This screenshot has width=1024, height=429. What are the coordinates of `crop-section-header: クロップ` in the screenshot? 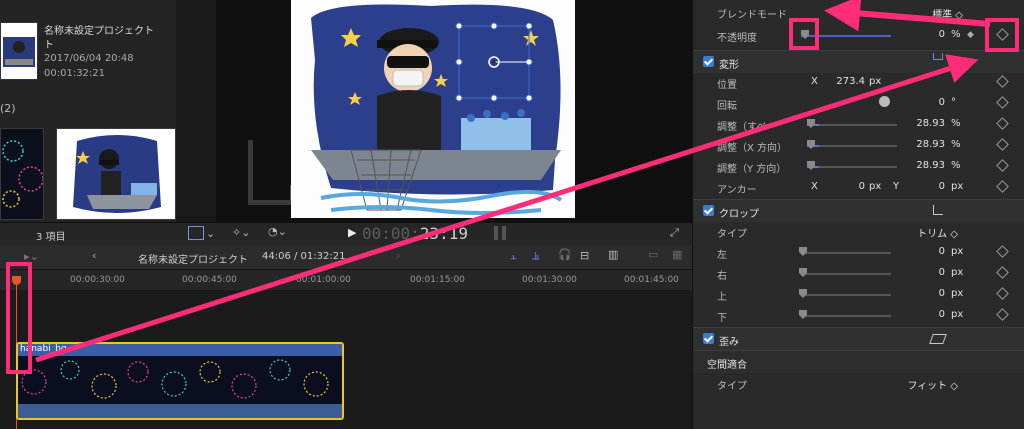 It's located at (858, 210).